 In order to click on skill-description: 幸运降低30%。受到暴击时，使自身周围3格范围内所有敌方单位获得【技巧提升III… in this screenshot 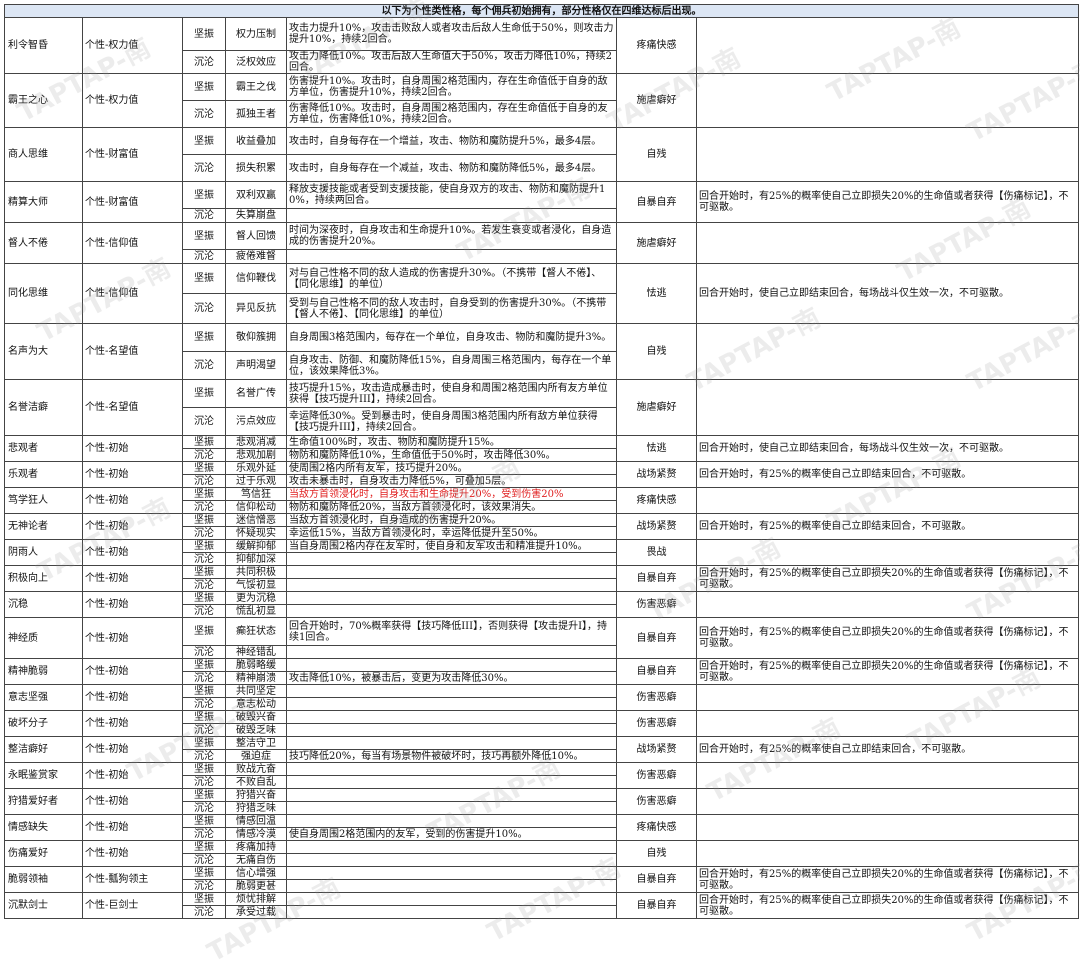, I will do `click(451, 421)`.